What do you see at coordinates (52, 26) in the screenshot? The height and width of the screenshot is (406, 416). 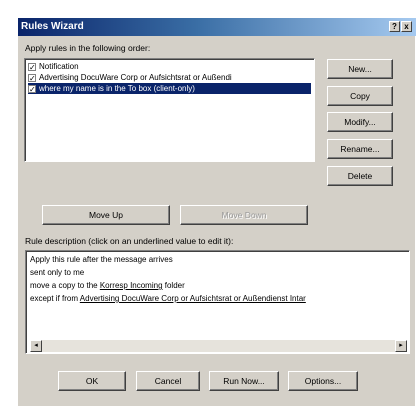 I see `window-title: Rules Wizard` at bounding box center [52, 26].